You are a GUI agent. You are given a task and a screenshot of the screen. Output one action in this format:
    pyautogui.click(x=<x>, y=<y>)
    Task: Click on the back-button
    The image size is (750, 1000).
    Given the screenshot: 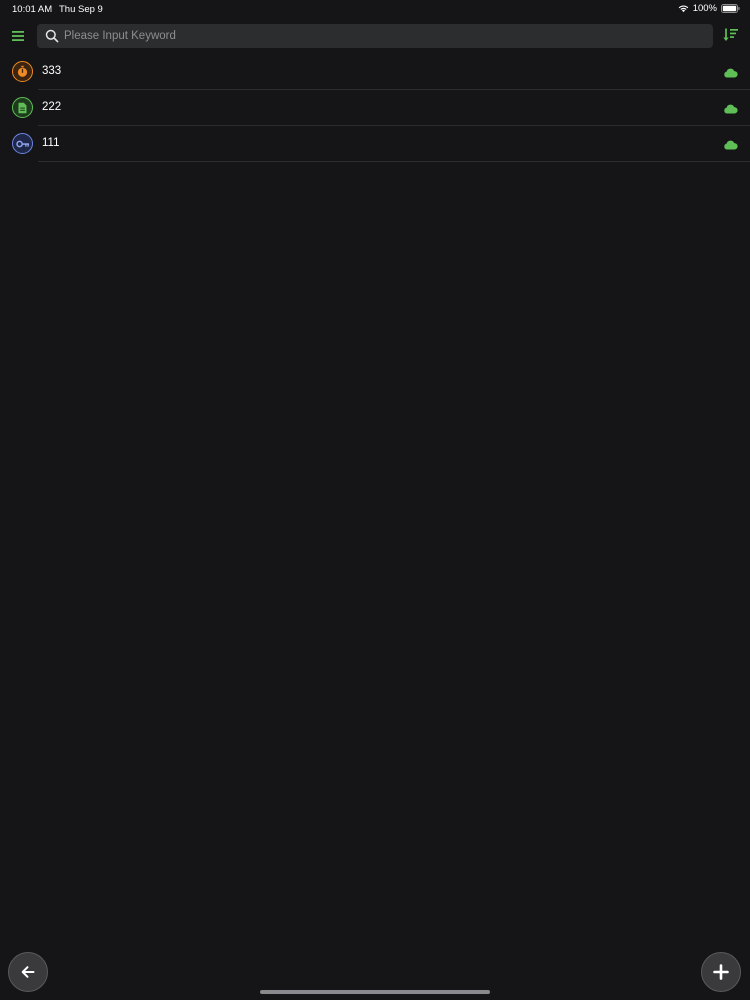 What is the action you would take?
    pyautogui.click(x=28, y=972)
    